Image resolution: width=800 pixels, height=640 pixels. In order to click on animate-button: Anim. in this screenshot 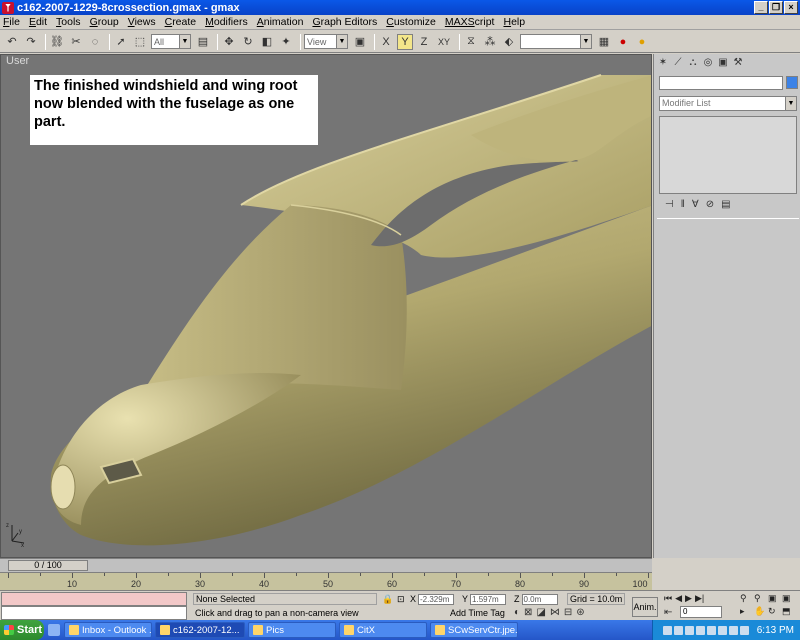, I will do `click(645, 607)`.